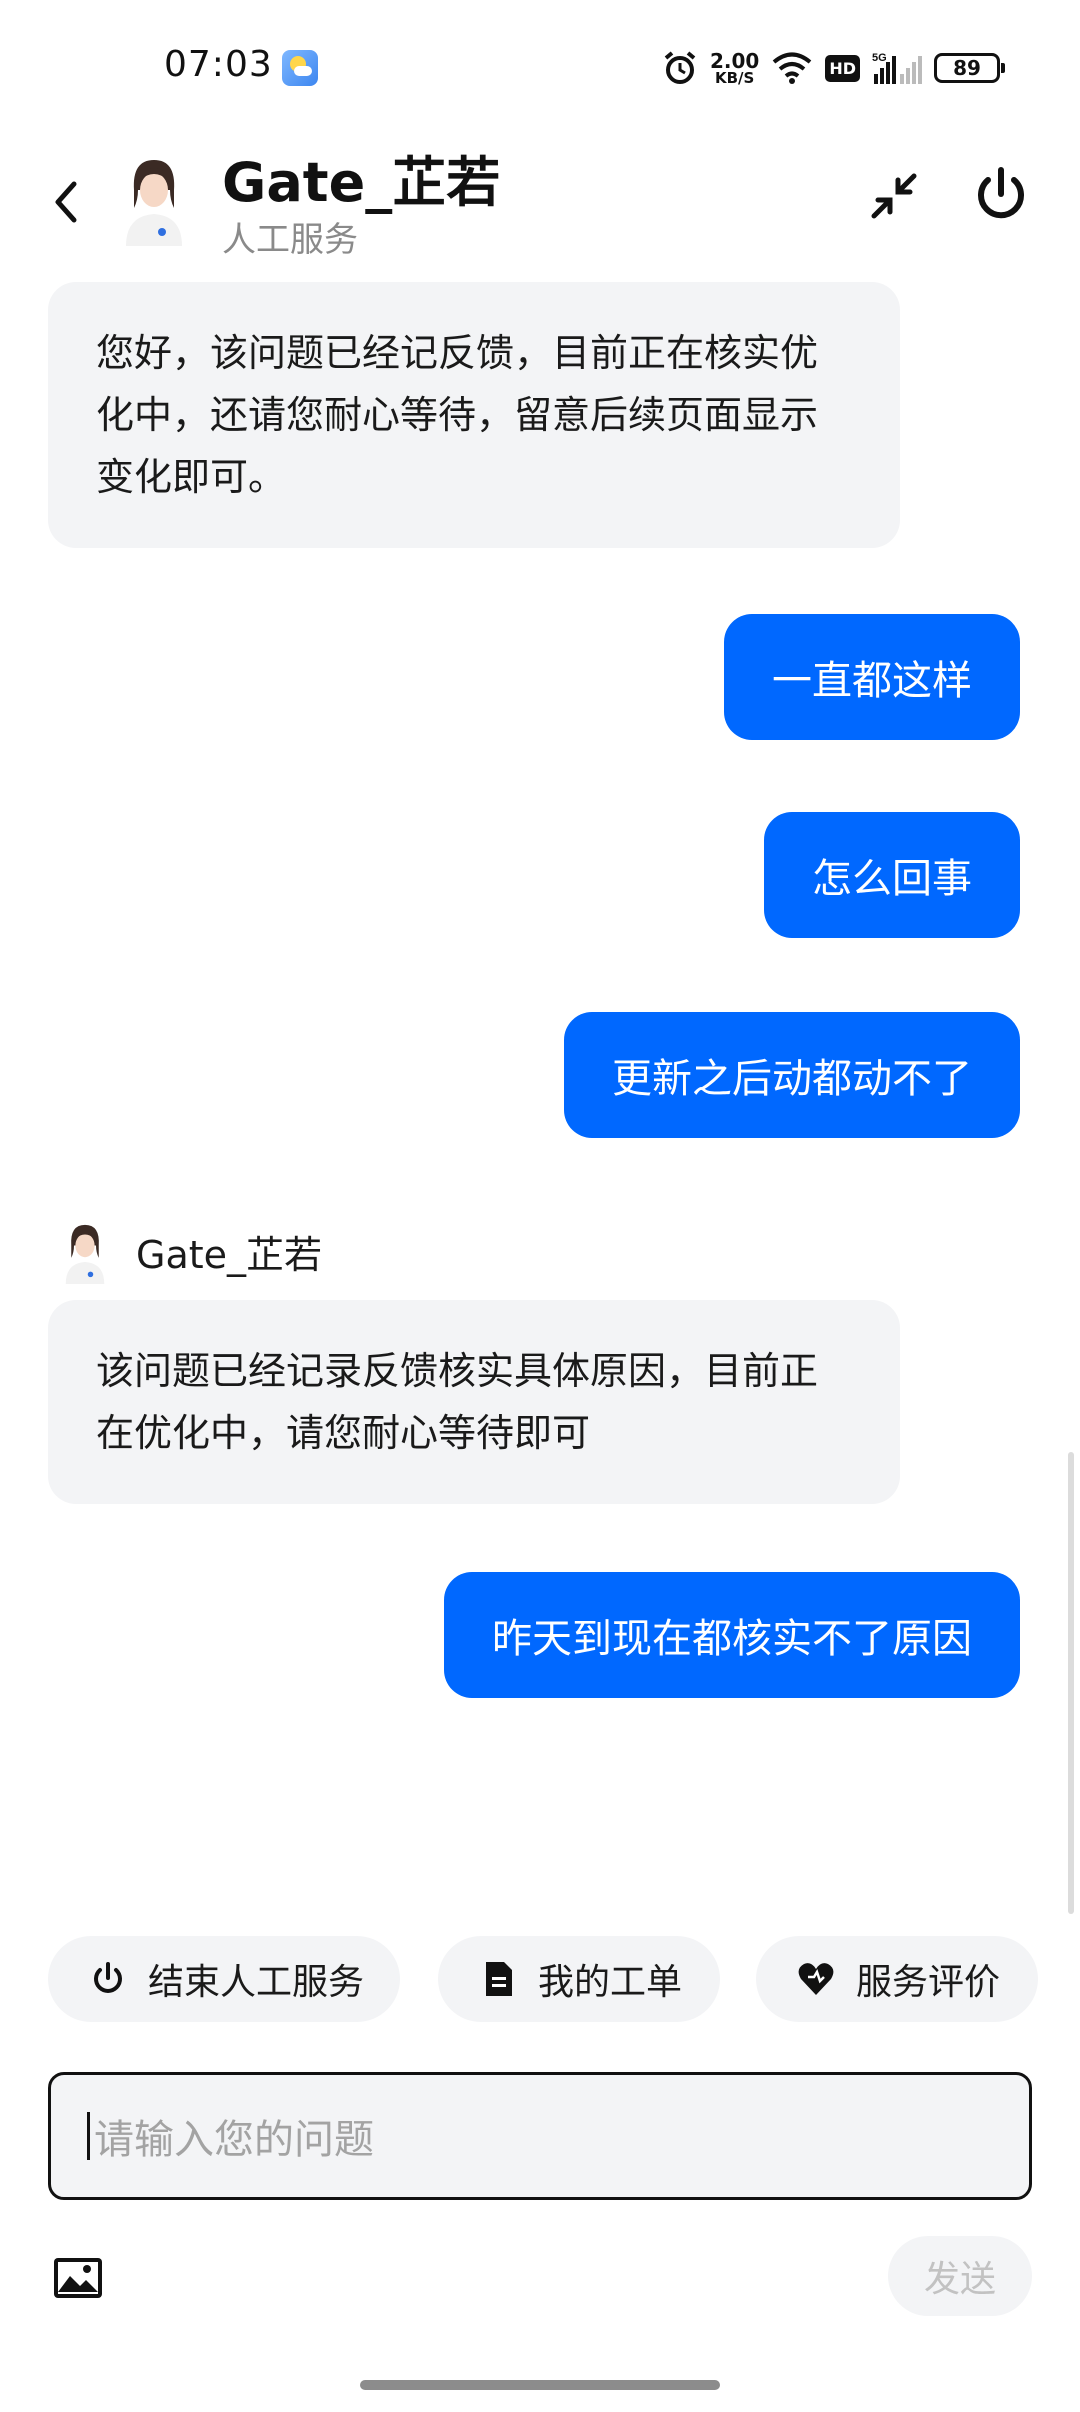 The width and height of the screenshot is (1080, 2412). Describe the element at coordinates (229, 1254) in the screenshot. I see `sender-name: Gate_芷若` at that location.